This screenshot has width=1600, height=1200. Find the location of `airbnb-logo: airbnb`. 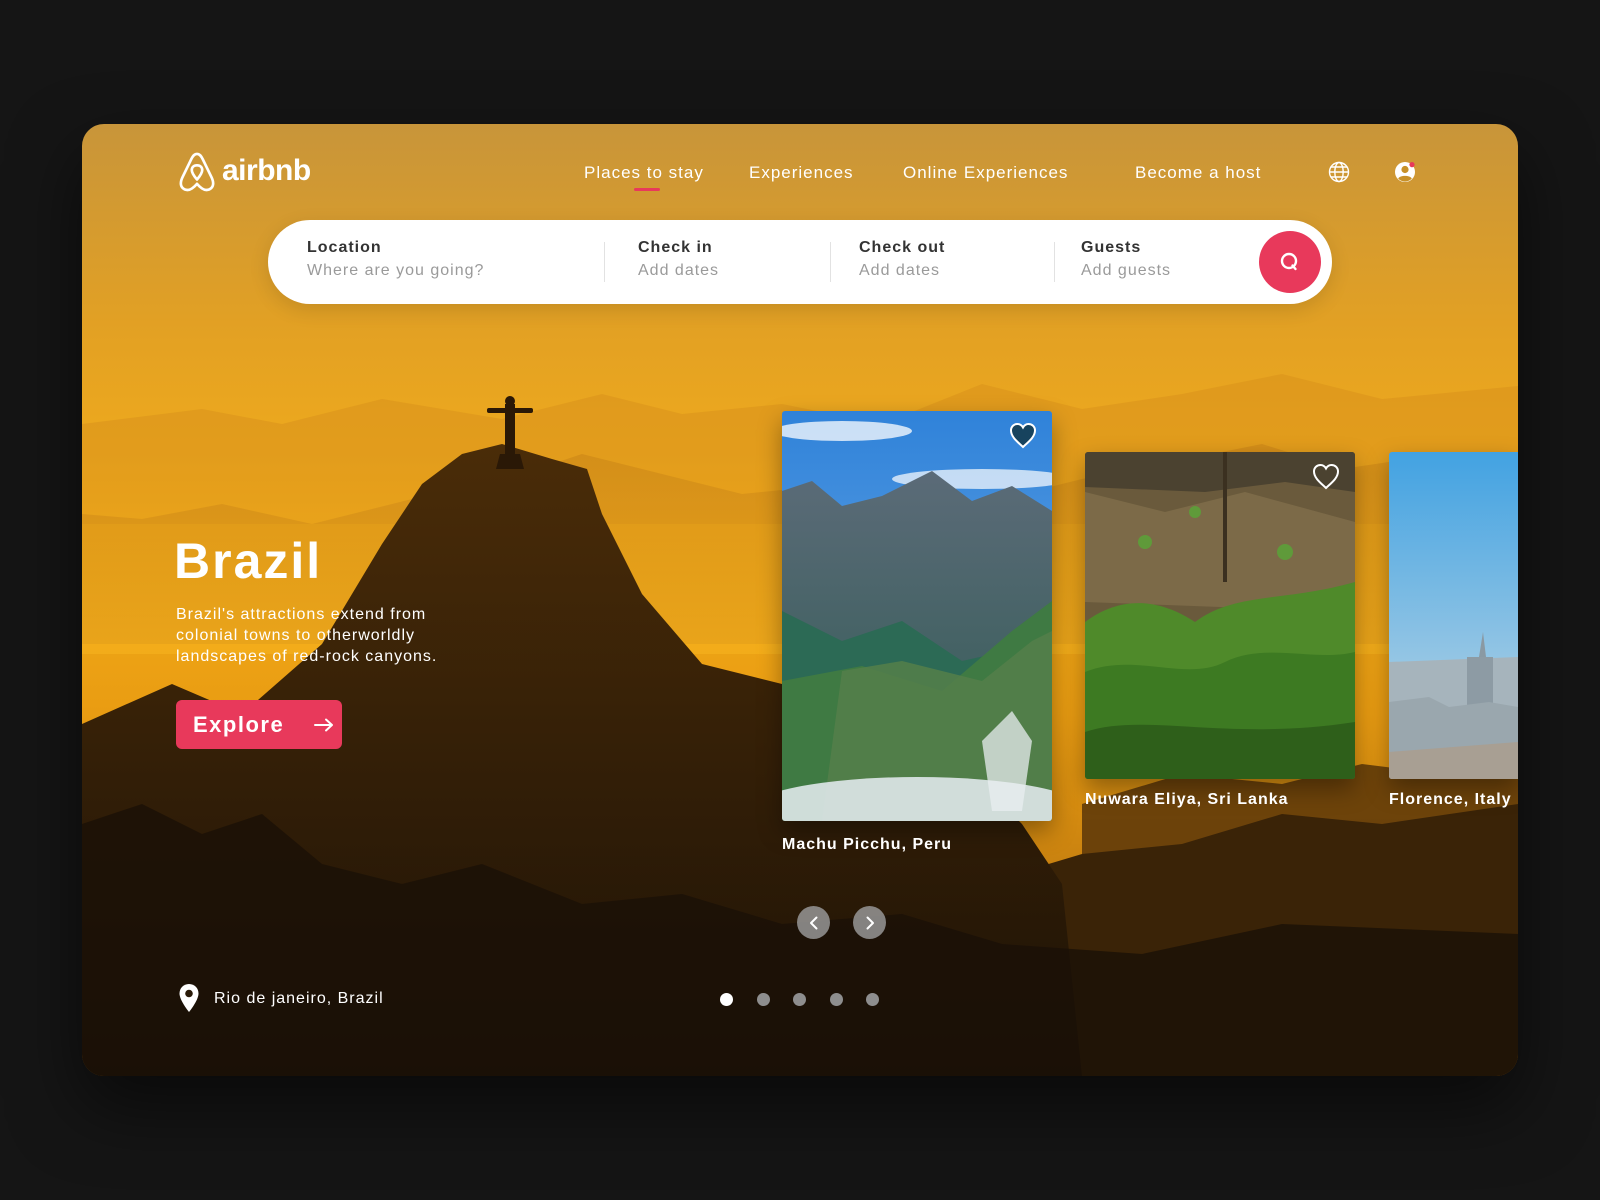

airbnb-logo: airbnb is located at coordinates (244, 171).